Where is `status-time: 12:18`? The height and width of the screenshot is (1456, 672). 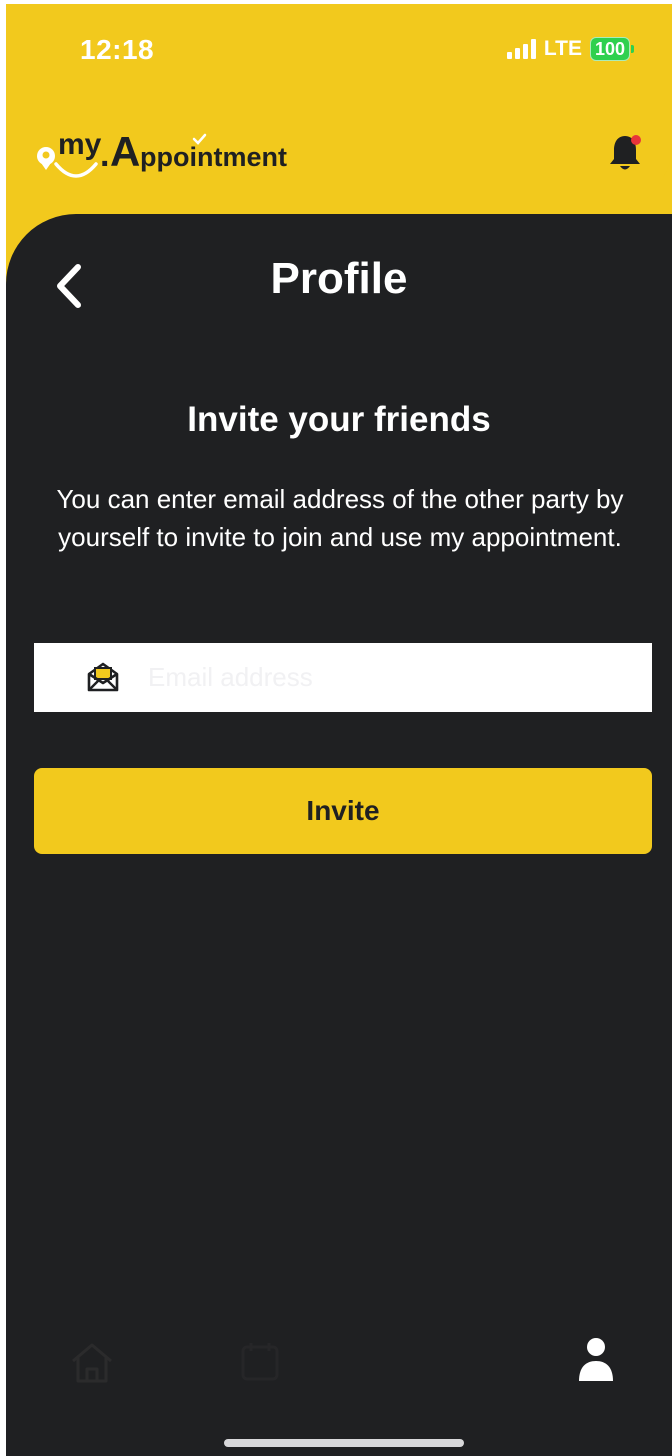 status-time: 12:18 is located at coordinates (117, 49).